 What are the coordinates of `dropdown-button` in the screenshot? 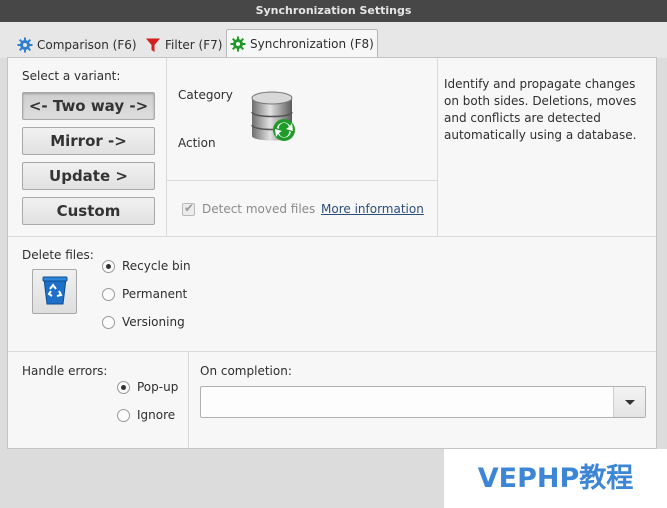 It's located at (629, 402).